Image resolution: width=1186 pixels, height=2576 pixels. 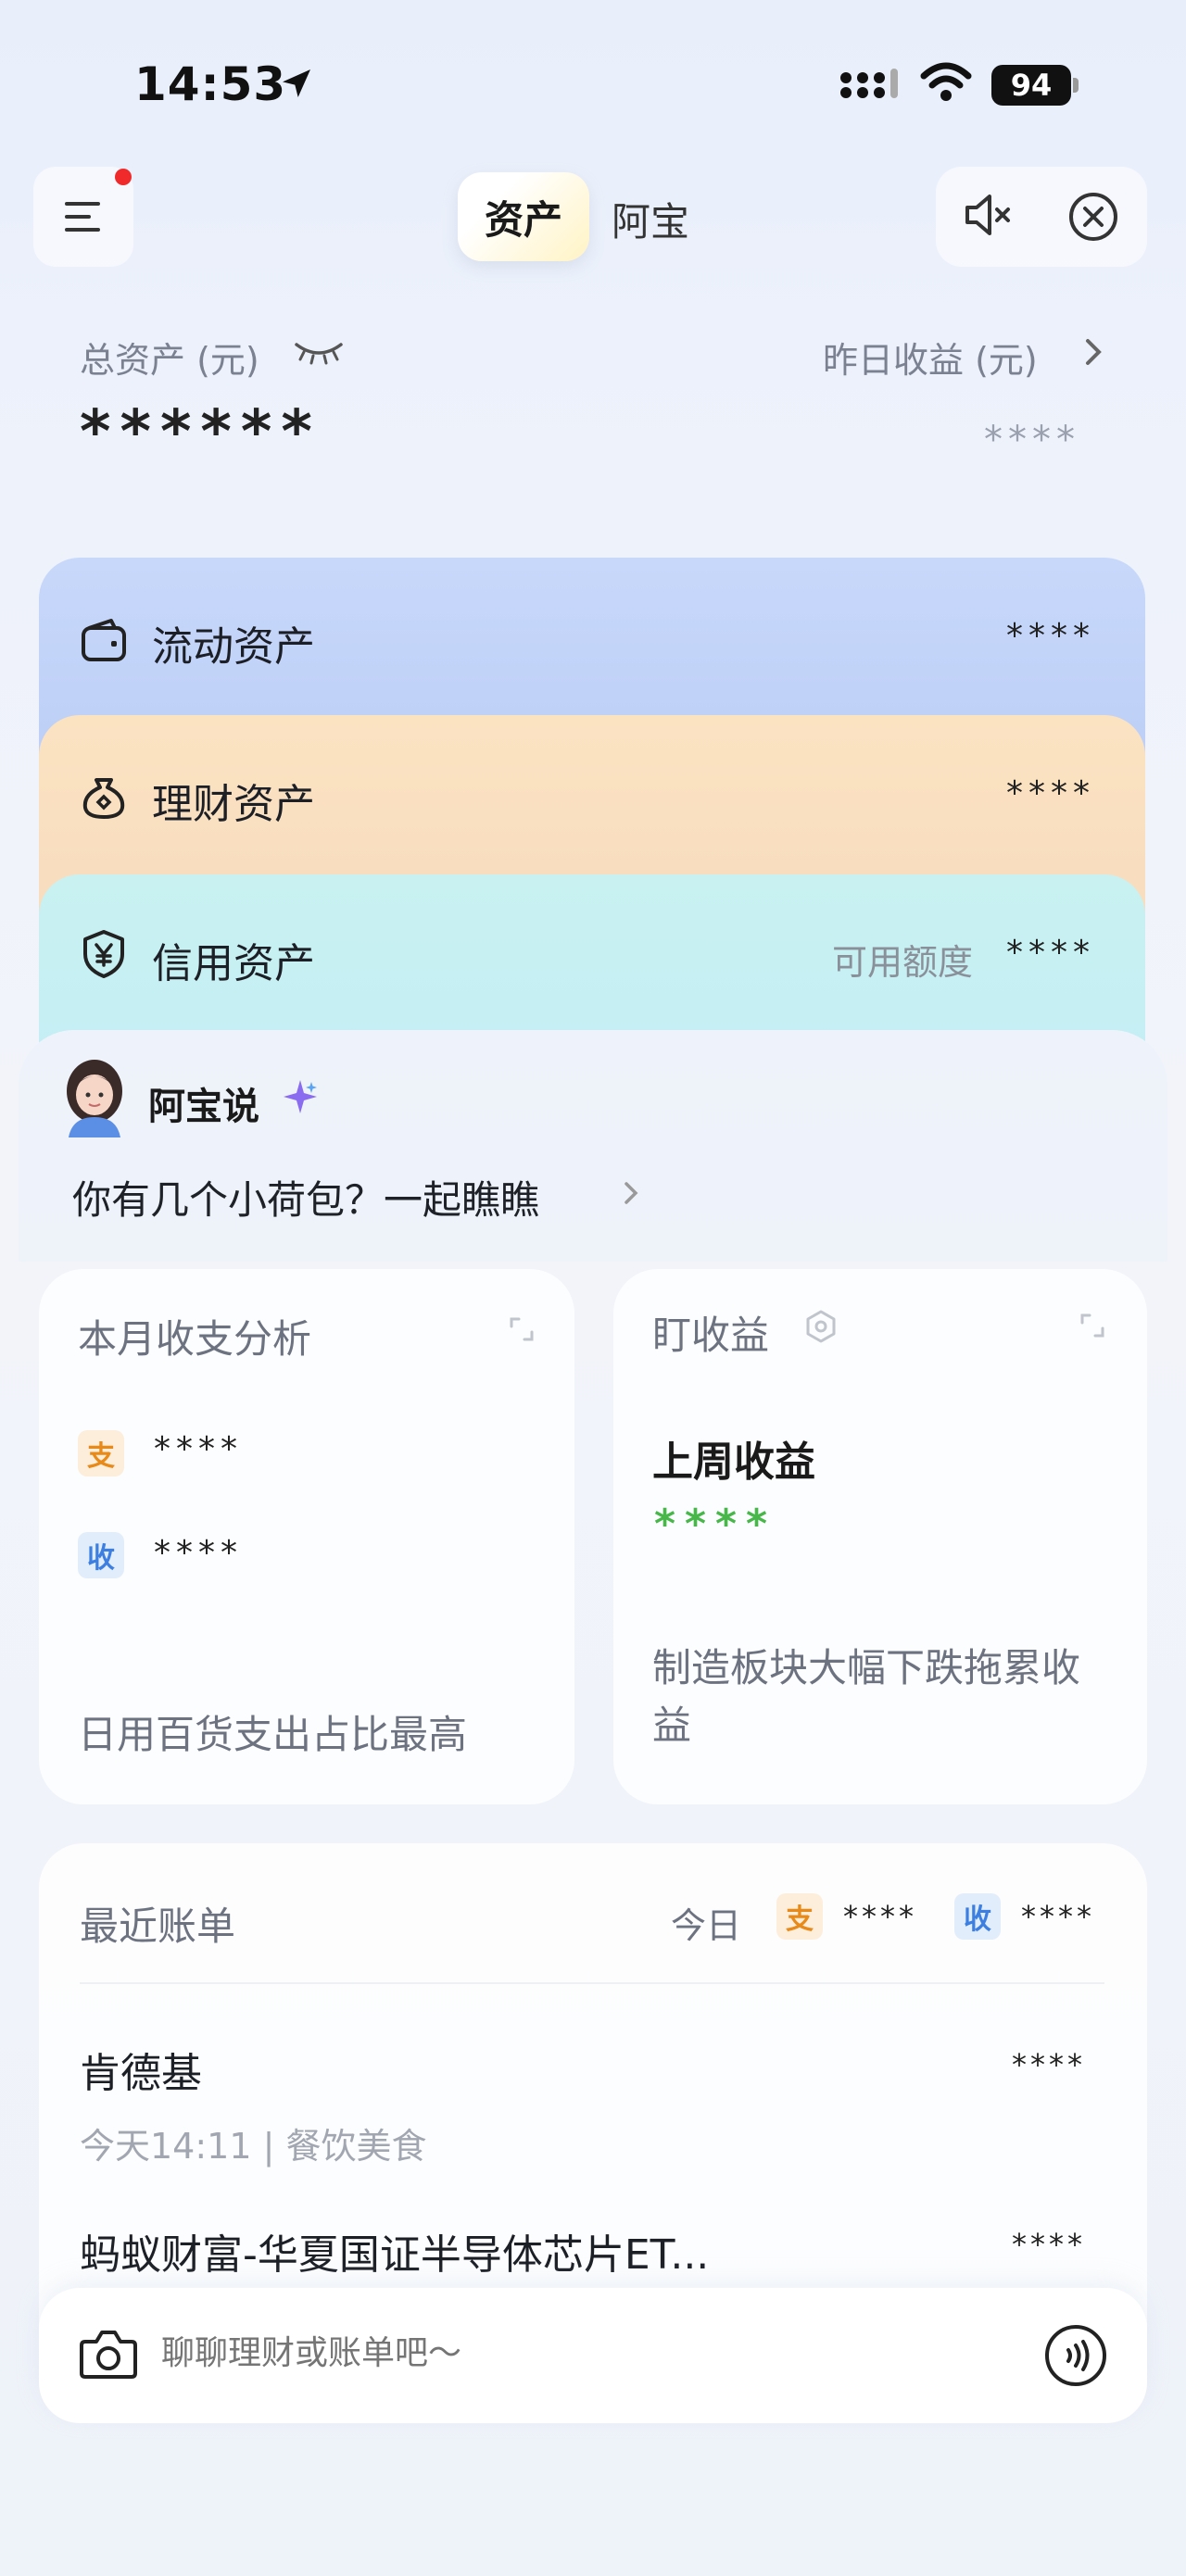 What do you see at coordinates (201, 432) in the screenshot?
I see `total-assets-value: ******` at bounding box center [201, 432].